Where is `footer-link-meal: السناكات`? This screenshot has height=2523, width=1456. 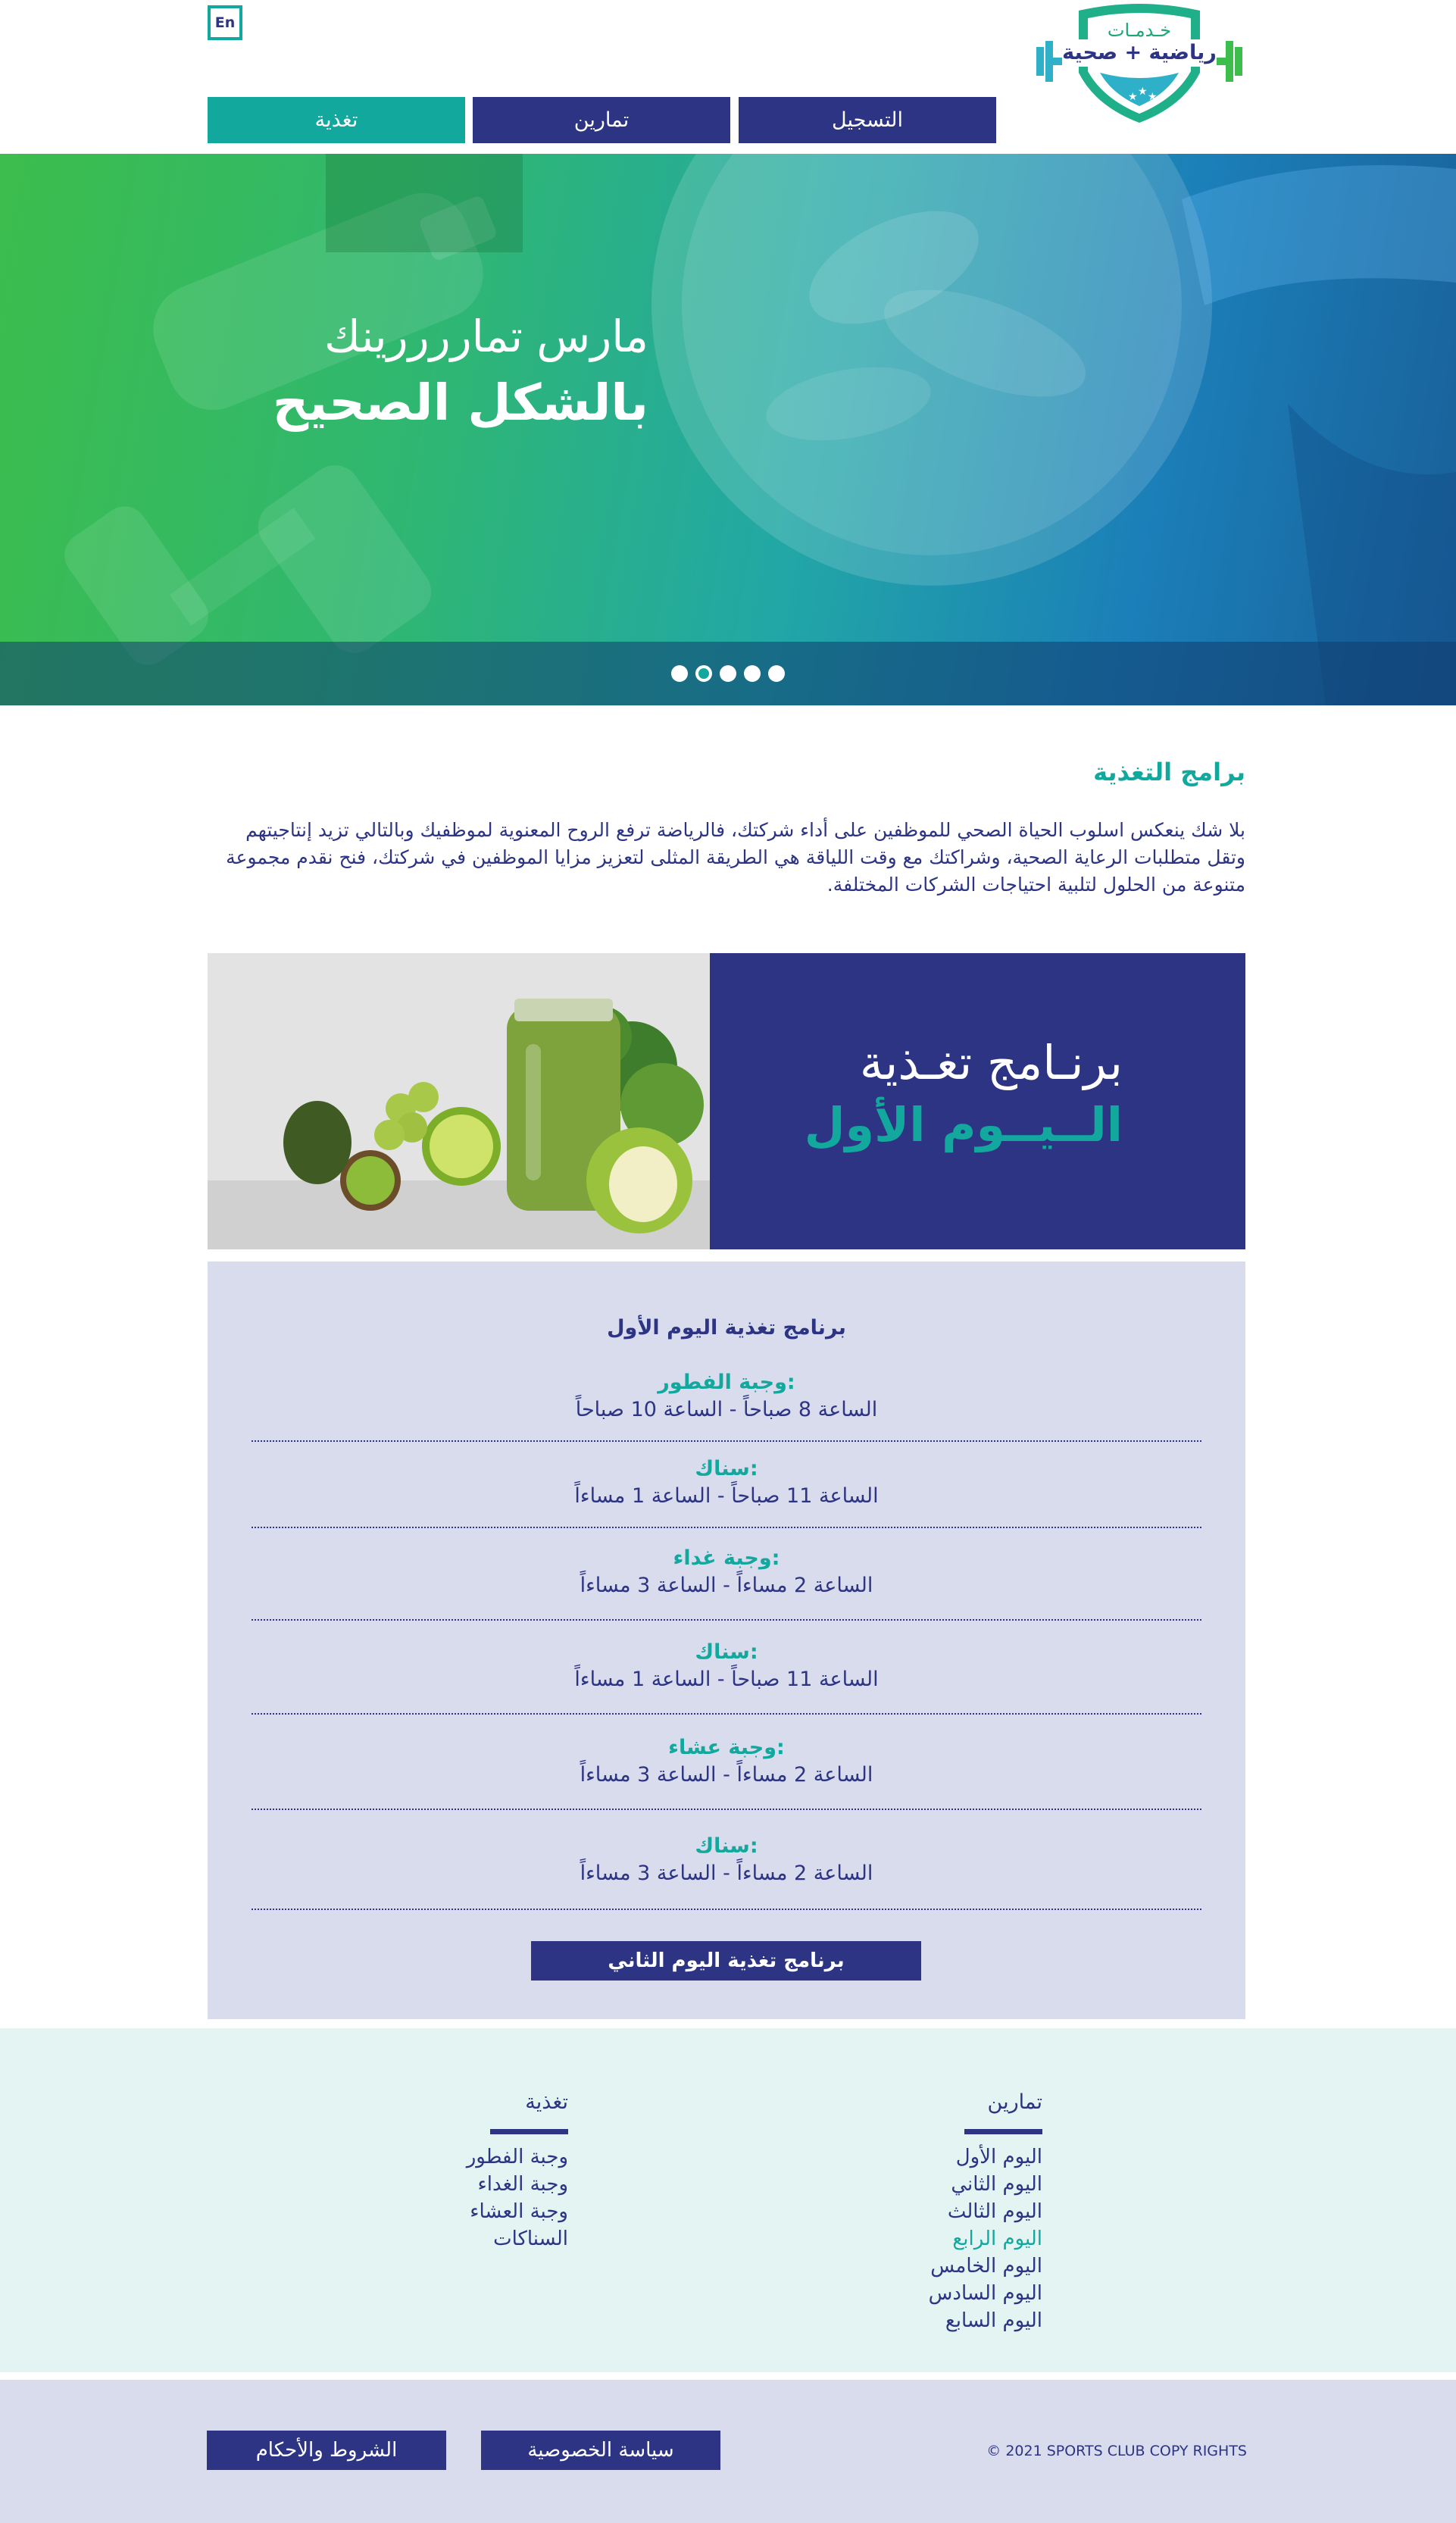
footer-link-meal: السناكات is located at coordinates (517, 2239).